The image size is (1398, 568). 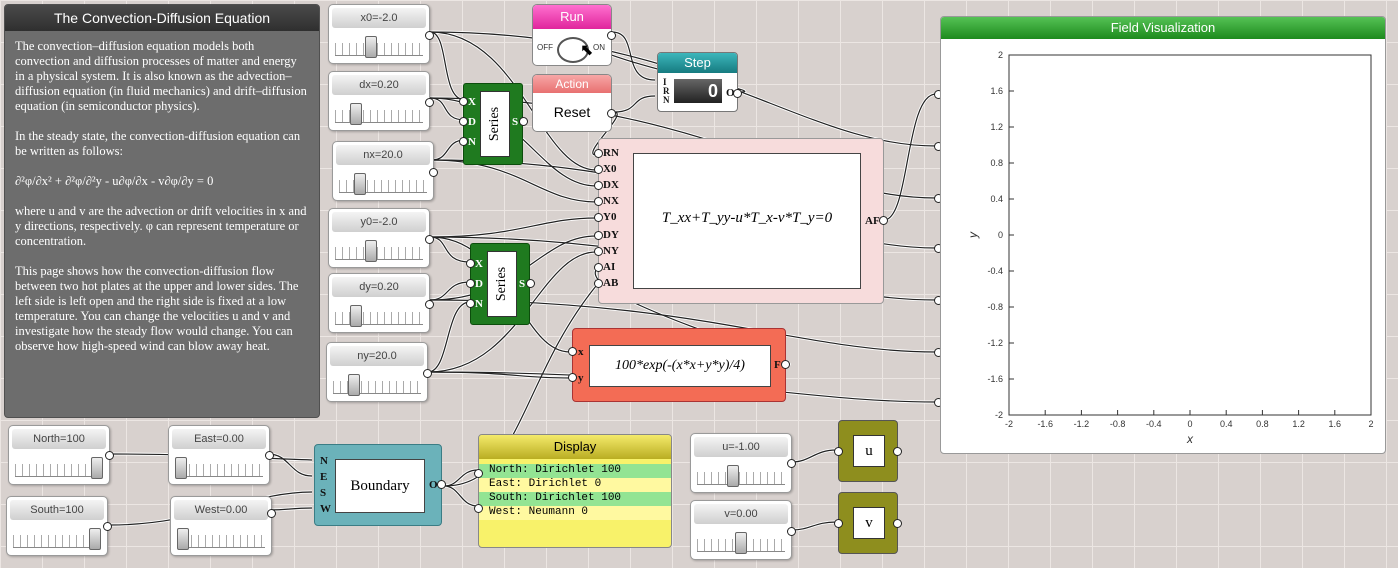 What do you see at coordinates (574, 35) in the screenshot?
I see `run-node: Run OFF ON ⬉` at bounding box center [574, 35].